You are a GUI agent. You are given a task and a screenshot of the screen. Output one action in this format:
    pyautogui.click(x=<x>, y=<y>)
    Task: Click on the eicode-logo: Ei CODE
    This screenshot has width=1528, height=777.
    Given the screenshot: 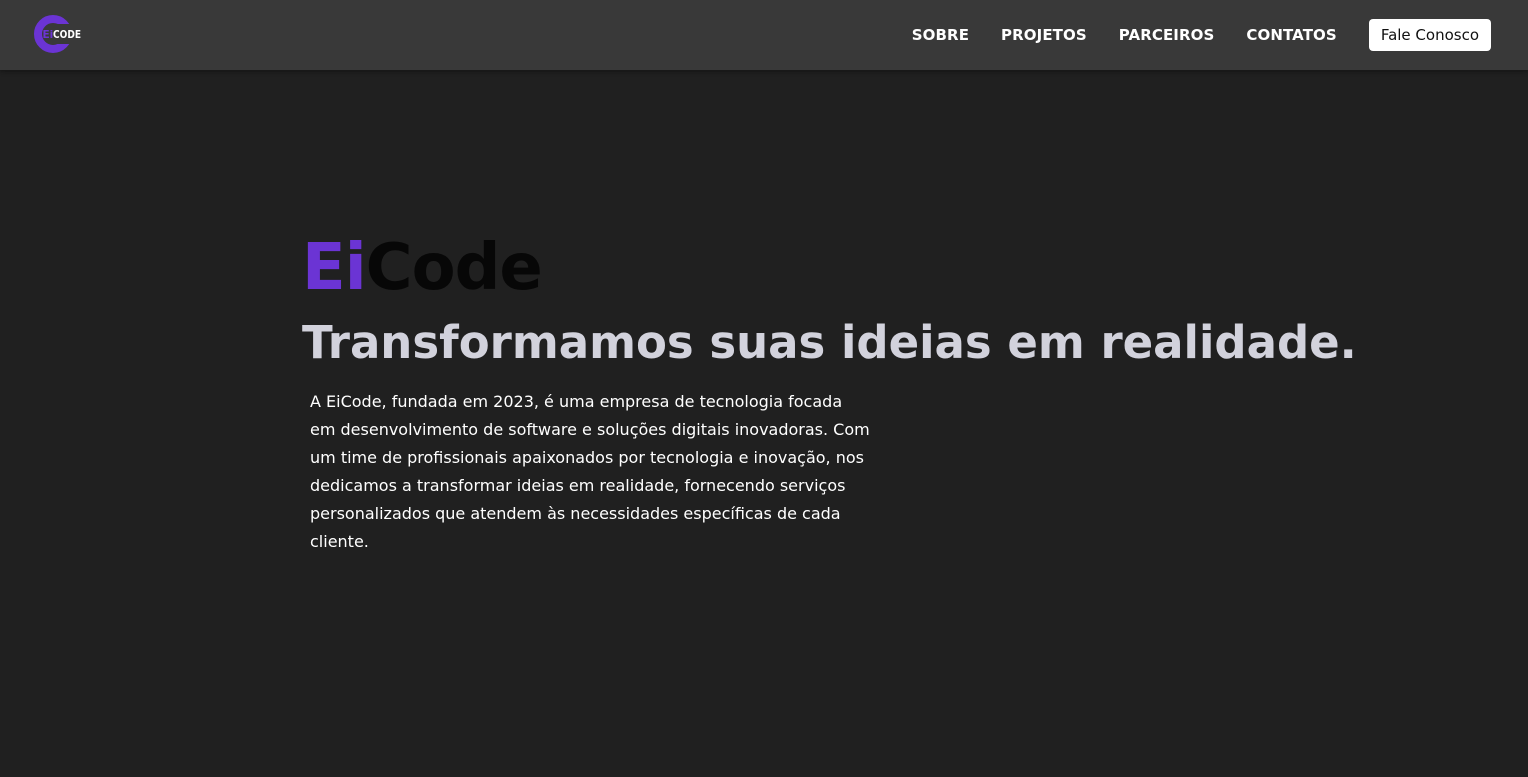 What is the action you would take?
    pyautogui.click(x=58, y=34)
    